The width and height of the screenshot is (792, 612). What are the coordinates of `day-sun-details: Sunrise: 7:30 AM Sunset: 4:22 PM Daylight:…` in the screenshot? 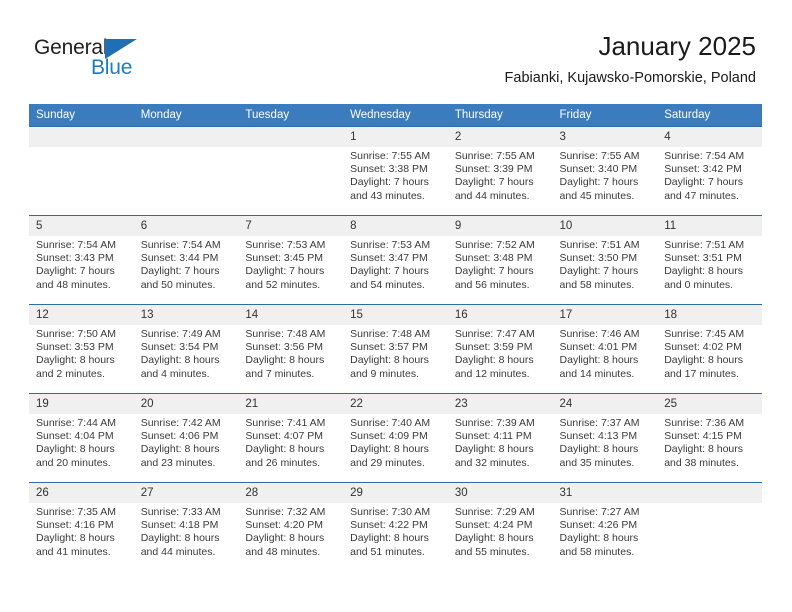 It's located at (395, 531).